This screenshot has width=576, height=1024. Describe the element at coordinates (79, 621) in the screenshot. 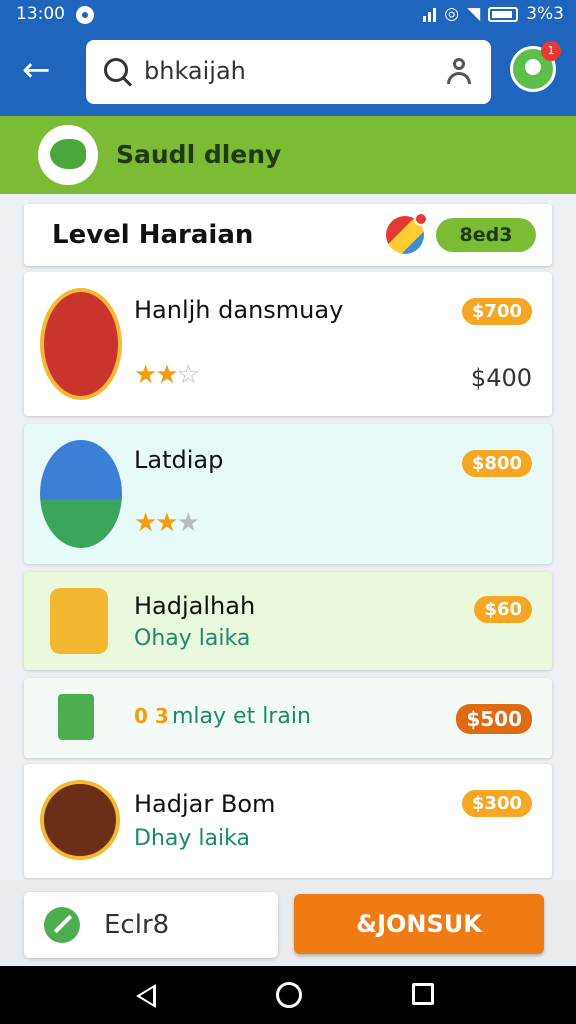

I see `coin-bag-icon` at that location.